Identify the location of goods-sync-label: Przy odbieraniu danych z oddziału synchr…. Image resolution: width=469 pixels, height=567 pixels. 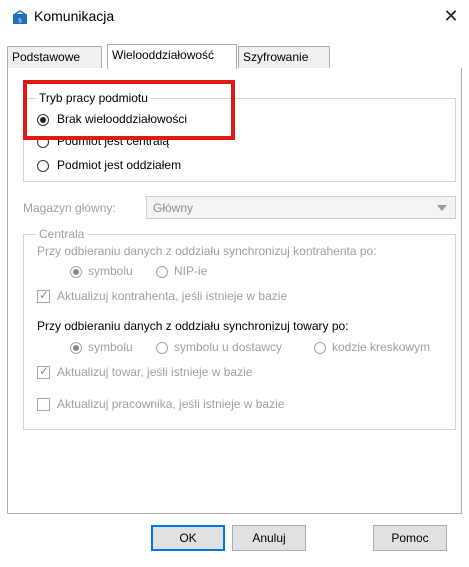
(193, 326).